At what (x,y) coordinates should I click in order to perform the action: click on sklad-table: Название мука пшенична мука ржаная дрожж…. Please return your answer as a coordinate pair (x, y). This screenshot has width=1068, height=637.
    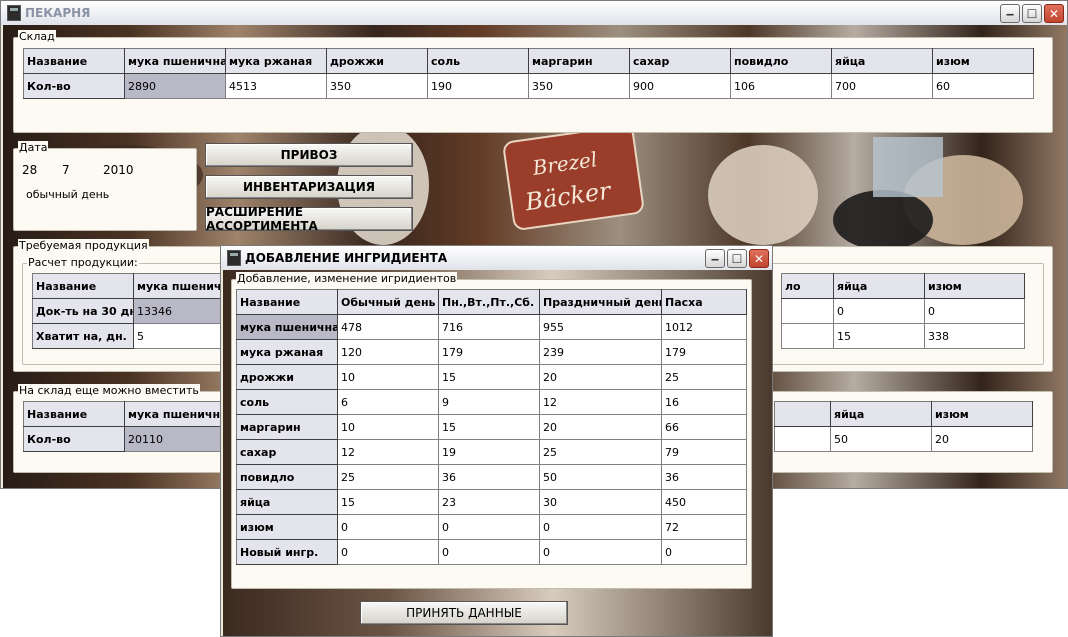
    Looking at the image, I should click on (528, 73).